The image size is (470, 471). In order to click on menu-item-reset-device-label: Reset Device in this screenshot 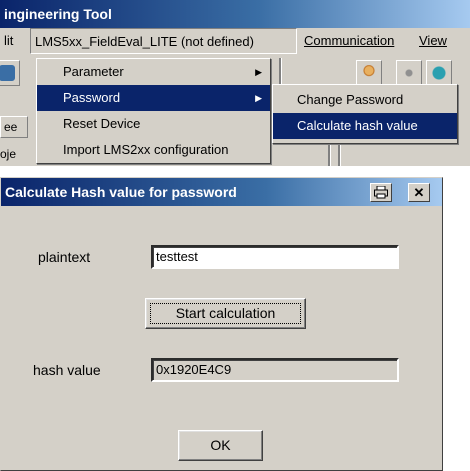, I will do `click(102, 123)`.